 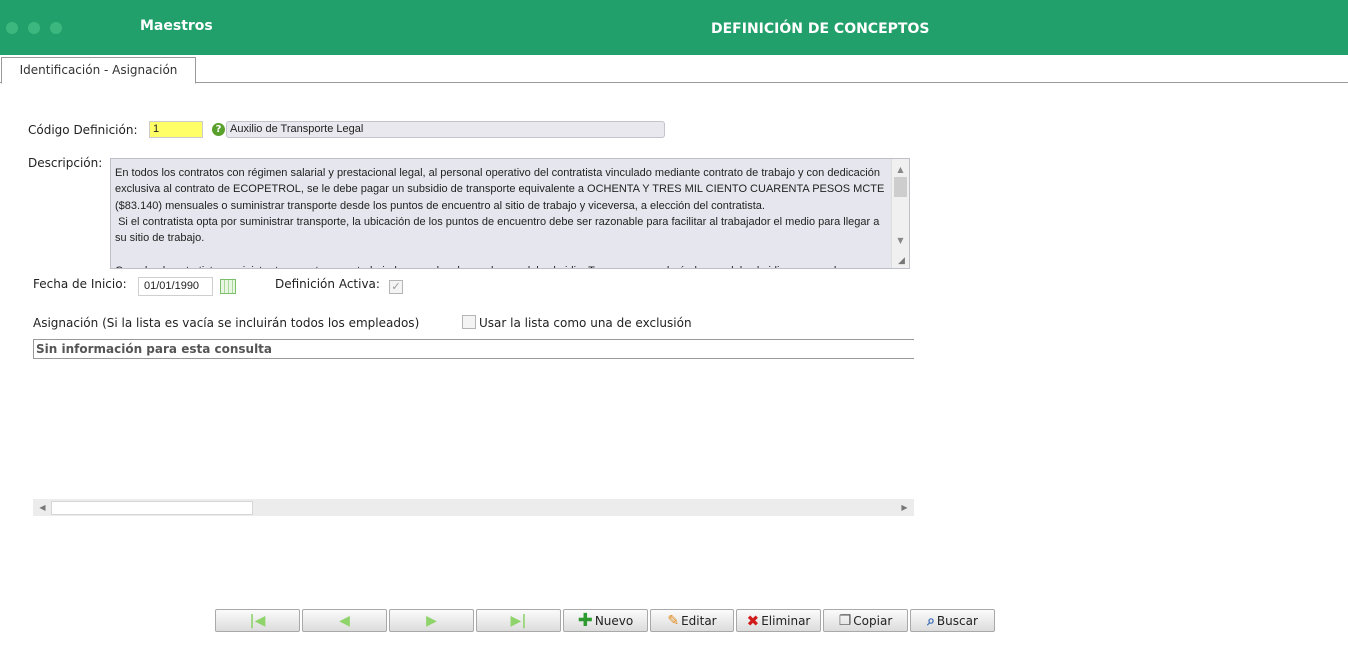 What do you see at coordinates (614, 620) in the screenshot?
I see `nuevo-label: Nuevo` at bounding box center [614, 620].